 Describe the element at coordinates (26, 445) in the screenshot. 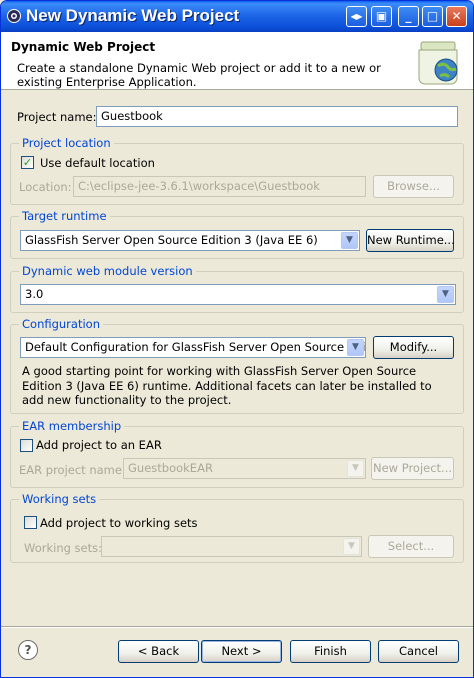

I see `add-to-ear-checkbox` at that location.